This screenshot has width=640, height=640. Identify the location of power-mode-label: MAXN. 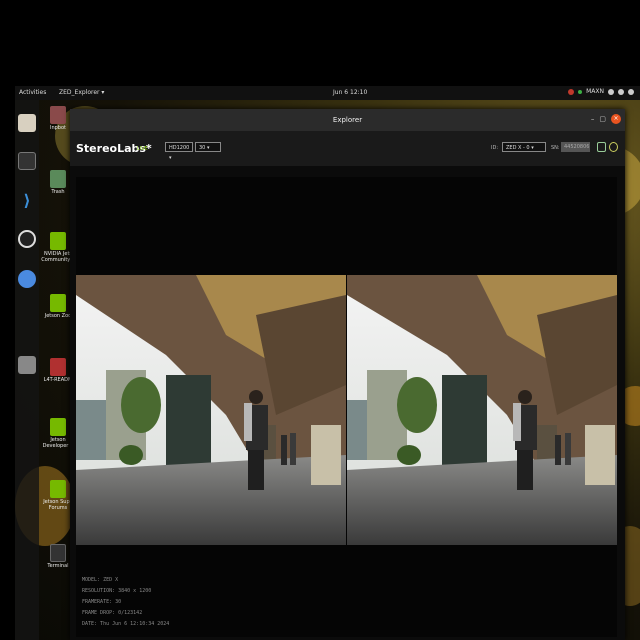
(595, 91).